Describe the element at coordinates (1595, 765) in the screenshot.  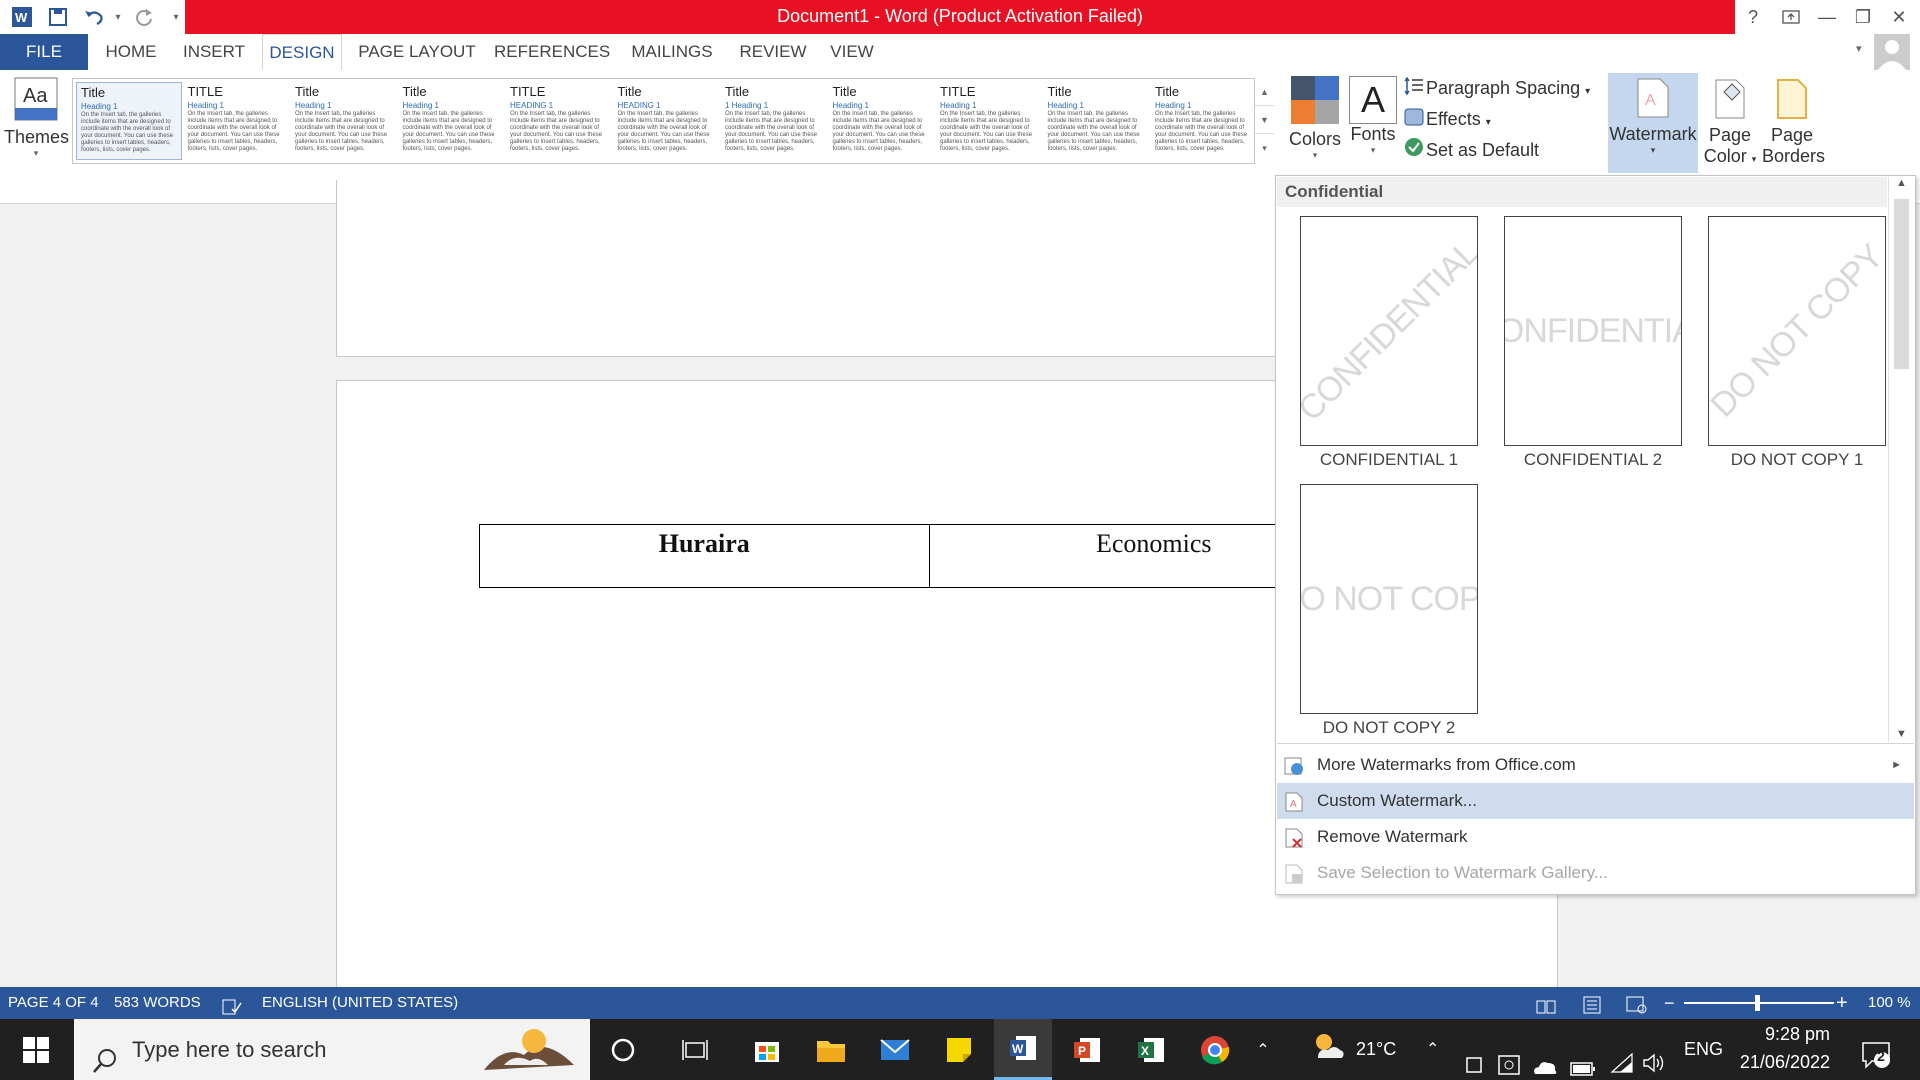
I see `more-watermarks-menu-item: More Watermarks from Office.com ►` at that location.